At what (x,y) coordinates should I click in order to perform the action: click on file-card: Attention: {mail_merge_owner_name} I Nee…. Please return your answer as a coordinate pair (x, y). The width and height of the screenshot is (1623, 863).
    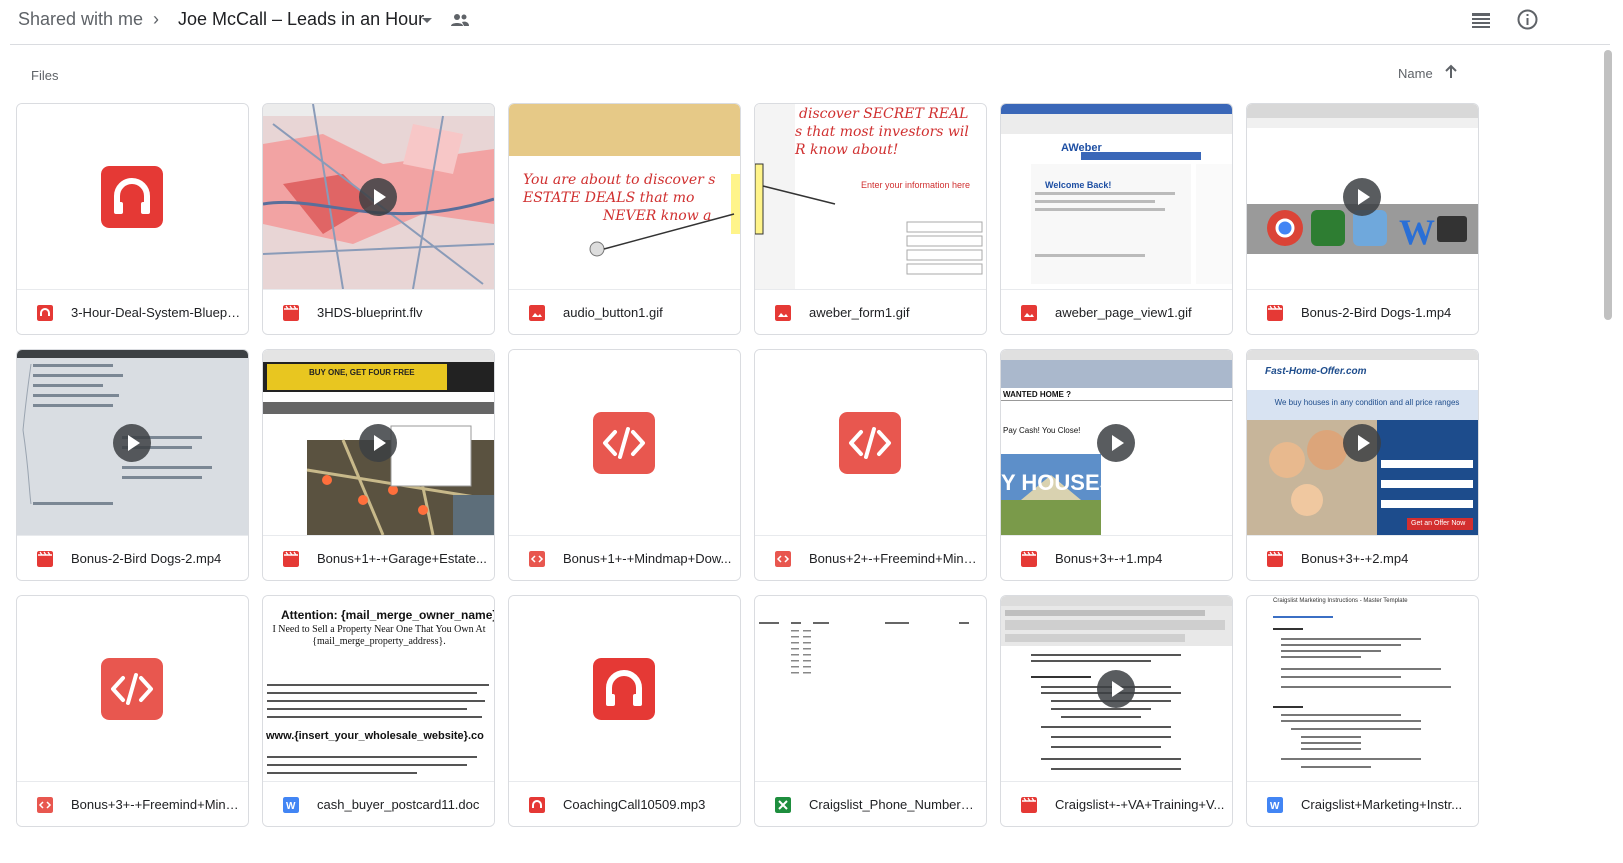
    Looking at the image, I should click on (378, 711).